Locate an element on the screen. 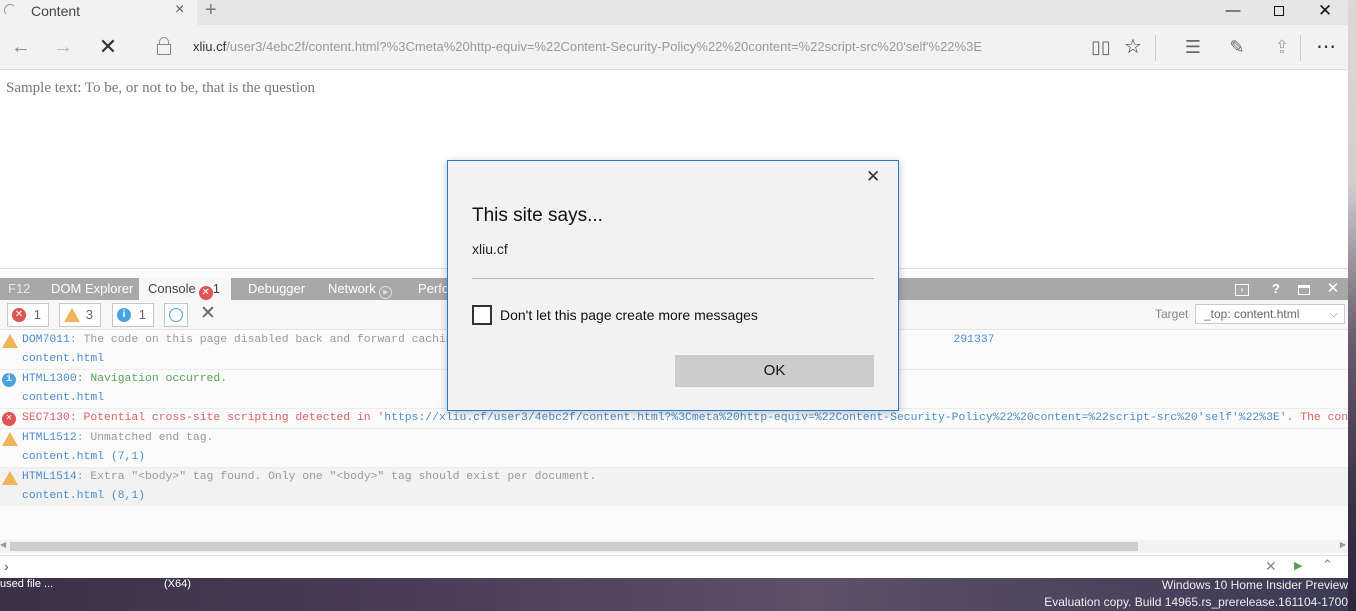 The height and width of the screenshot is (611, 1356). console-input: › ✕ ▶ ⌃ is located at coordinates (674, 566).